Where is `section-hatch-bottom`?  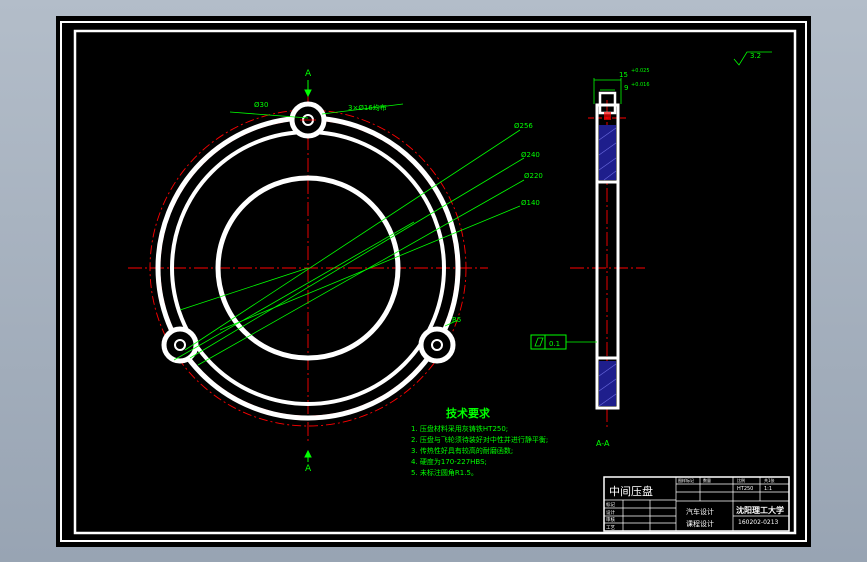
section-hatch-bottom is located at coordinates (607, 383).